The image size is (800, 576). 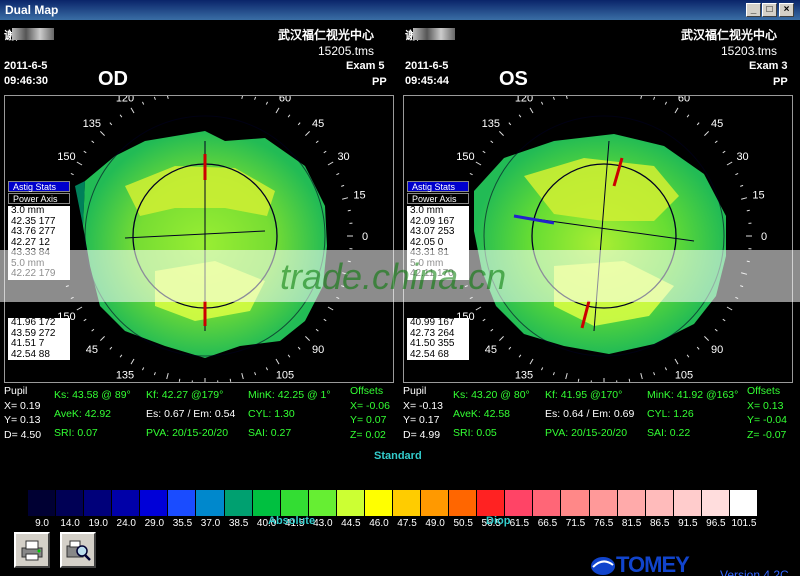 What do you see at coordinates (379, 523) in the screenshot?
I see `scale-value-label: 46.0` at bounding box center [379, 523].